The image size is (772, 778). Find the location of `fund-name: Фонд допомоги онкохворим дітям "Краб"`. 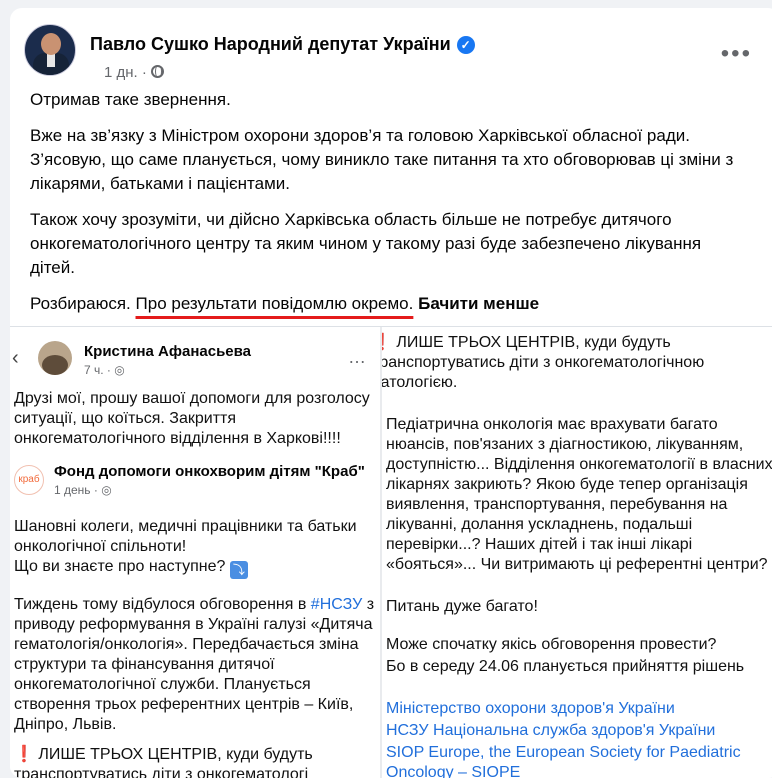

fund-name: Фонд допомоги онкохворим дітям "Краб" is located at coordinates (209, 471).